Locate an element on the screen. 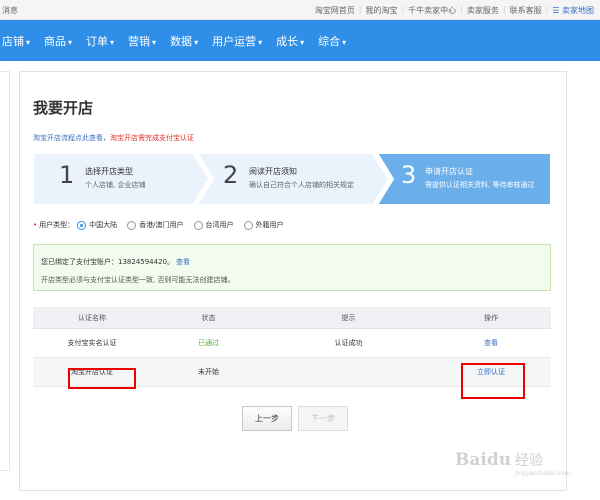 This screenshot has width=600, height=500. radio-label: 香港/澳门用户 is located at coordinates (161, 225).